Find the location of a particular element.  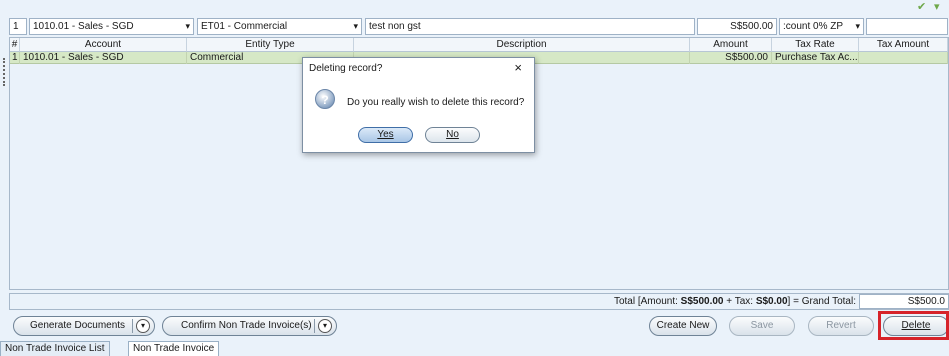

description-input: test non gst is located at coordinates (530, 26).